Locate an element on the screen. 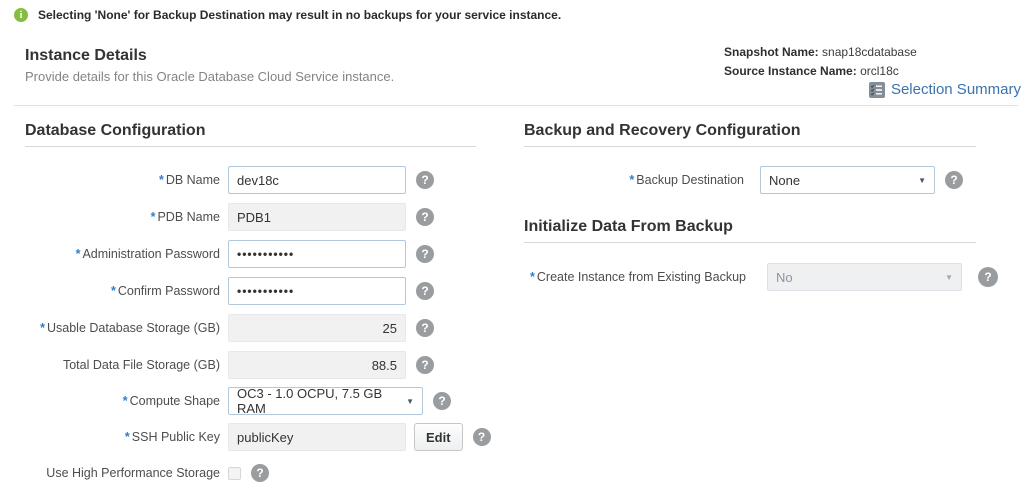 The width and height of the screenshot is (1024, 501). admin-password-label: * Administration Password is located at coordinates (147, 254).